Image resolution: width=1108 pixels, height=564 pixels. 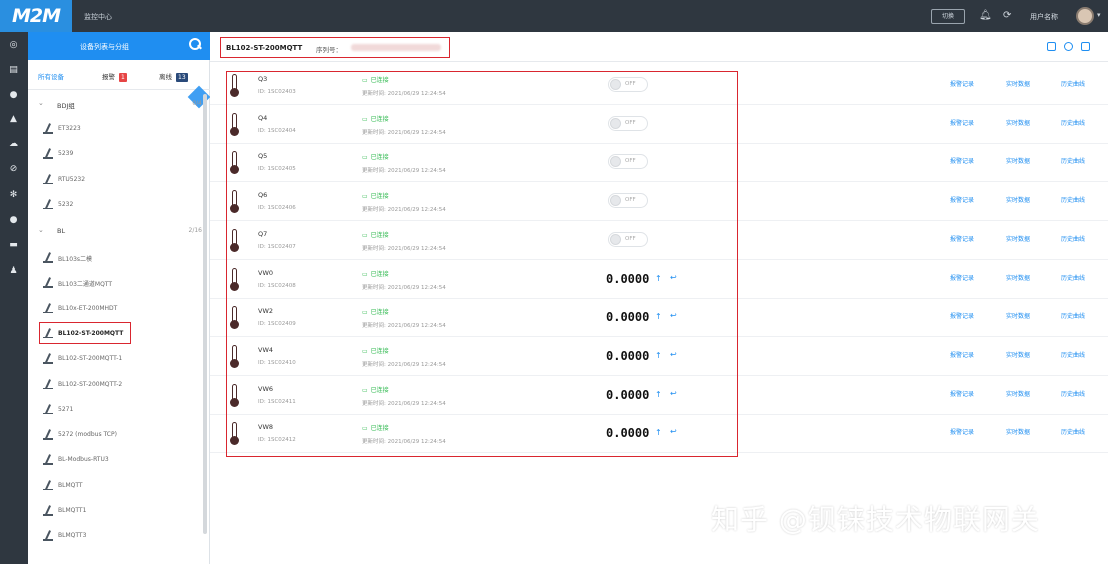 I want to click on device-list-item: 5271, so click(x=119, y=410).